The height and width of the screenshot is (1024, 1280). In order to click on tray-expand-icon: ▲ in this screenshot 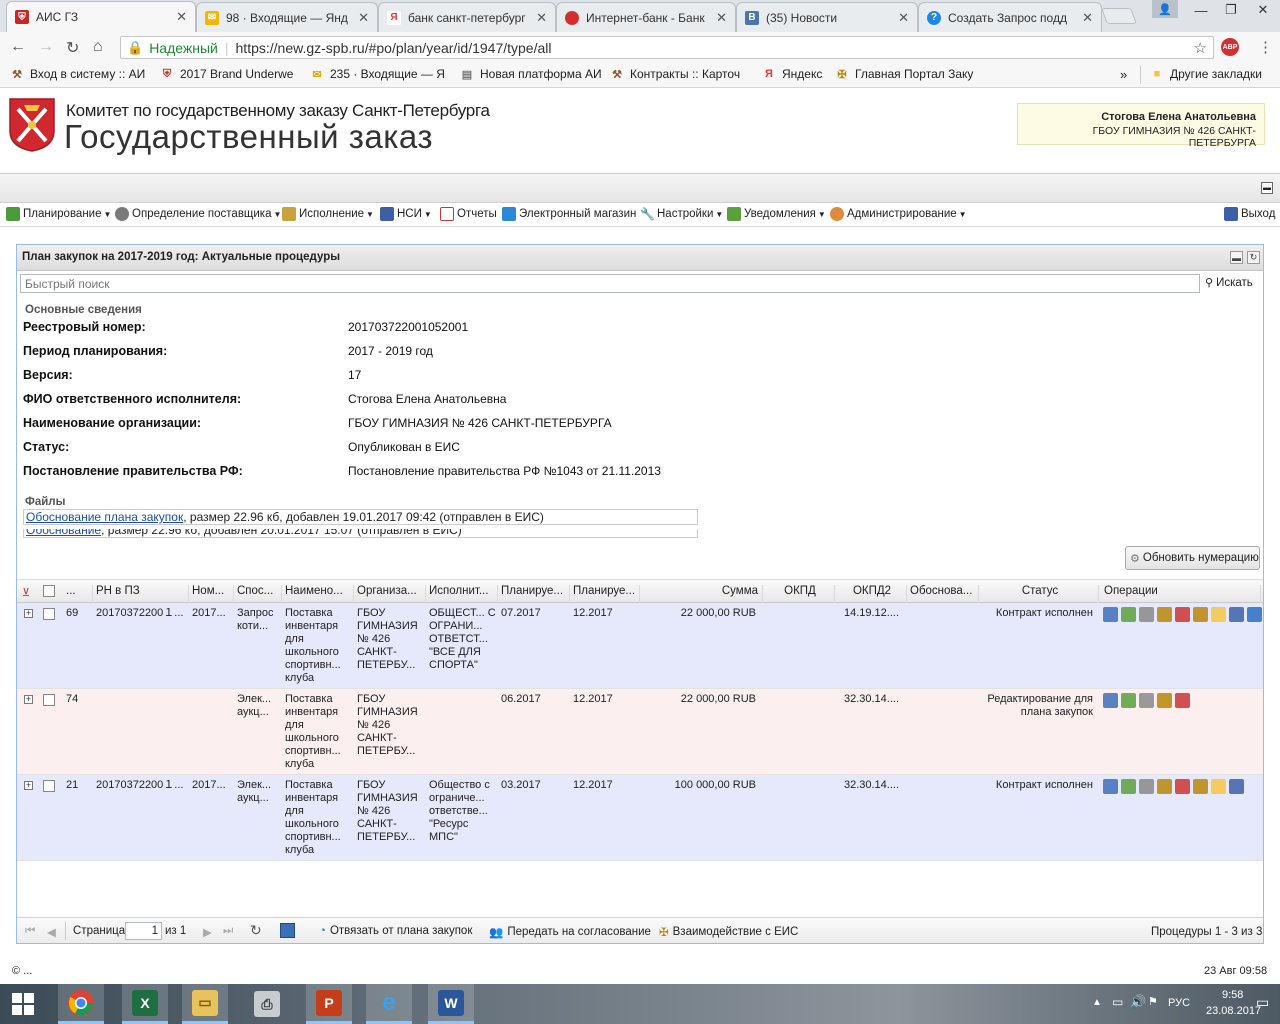, I will do `click(1097, 1002)`.